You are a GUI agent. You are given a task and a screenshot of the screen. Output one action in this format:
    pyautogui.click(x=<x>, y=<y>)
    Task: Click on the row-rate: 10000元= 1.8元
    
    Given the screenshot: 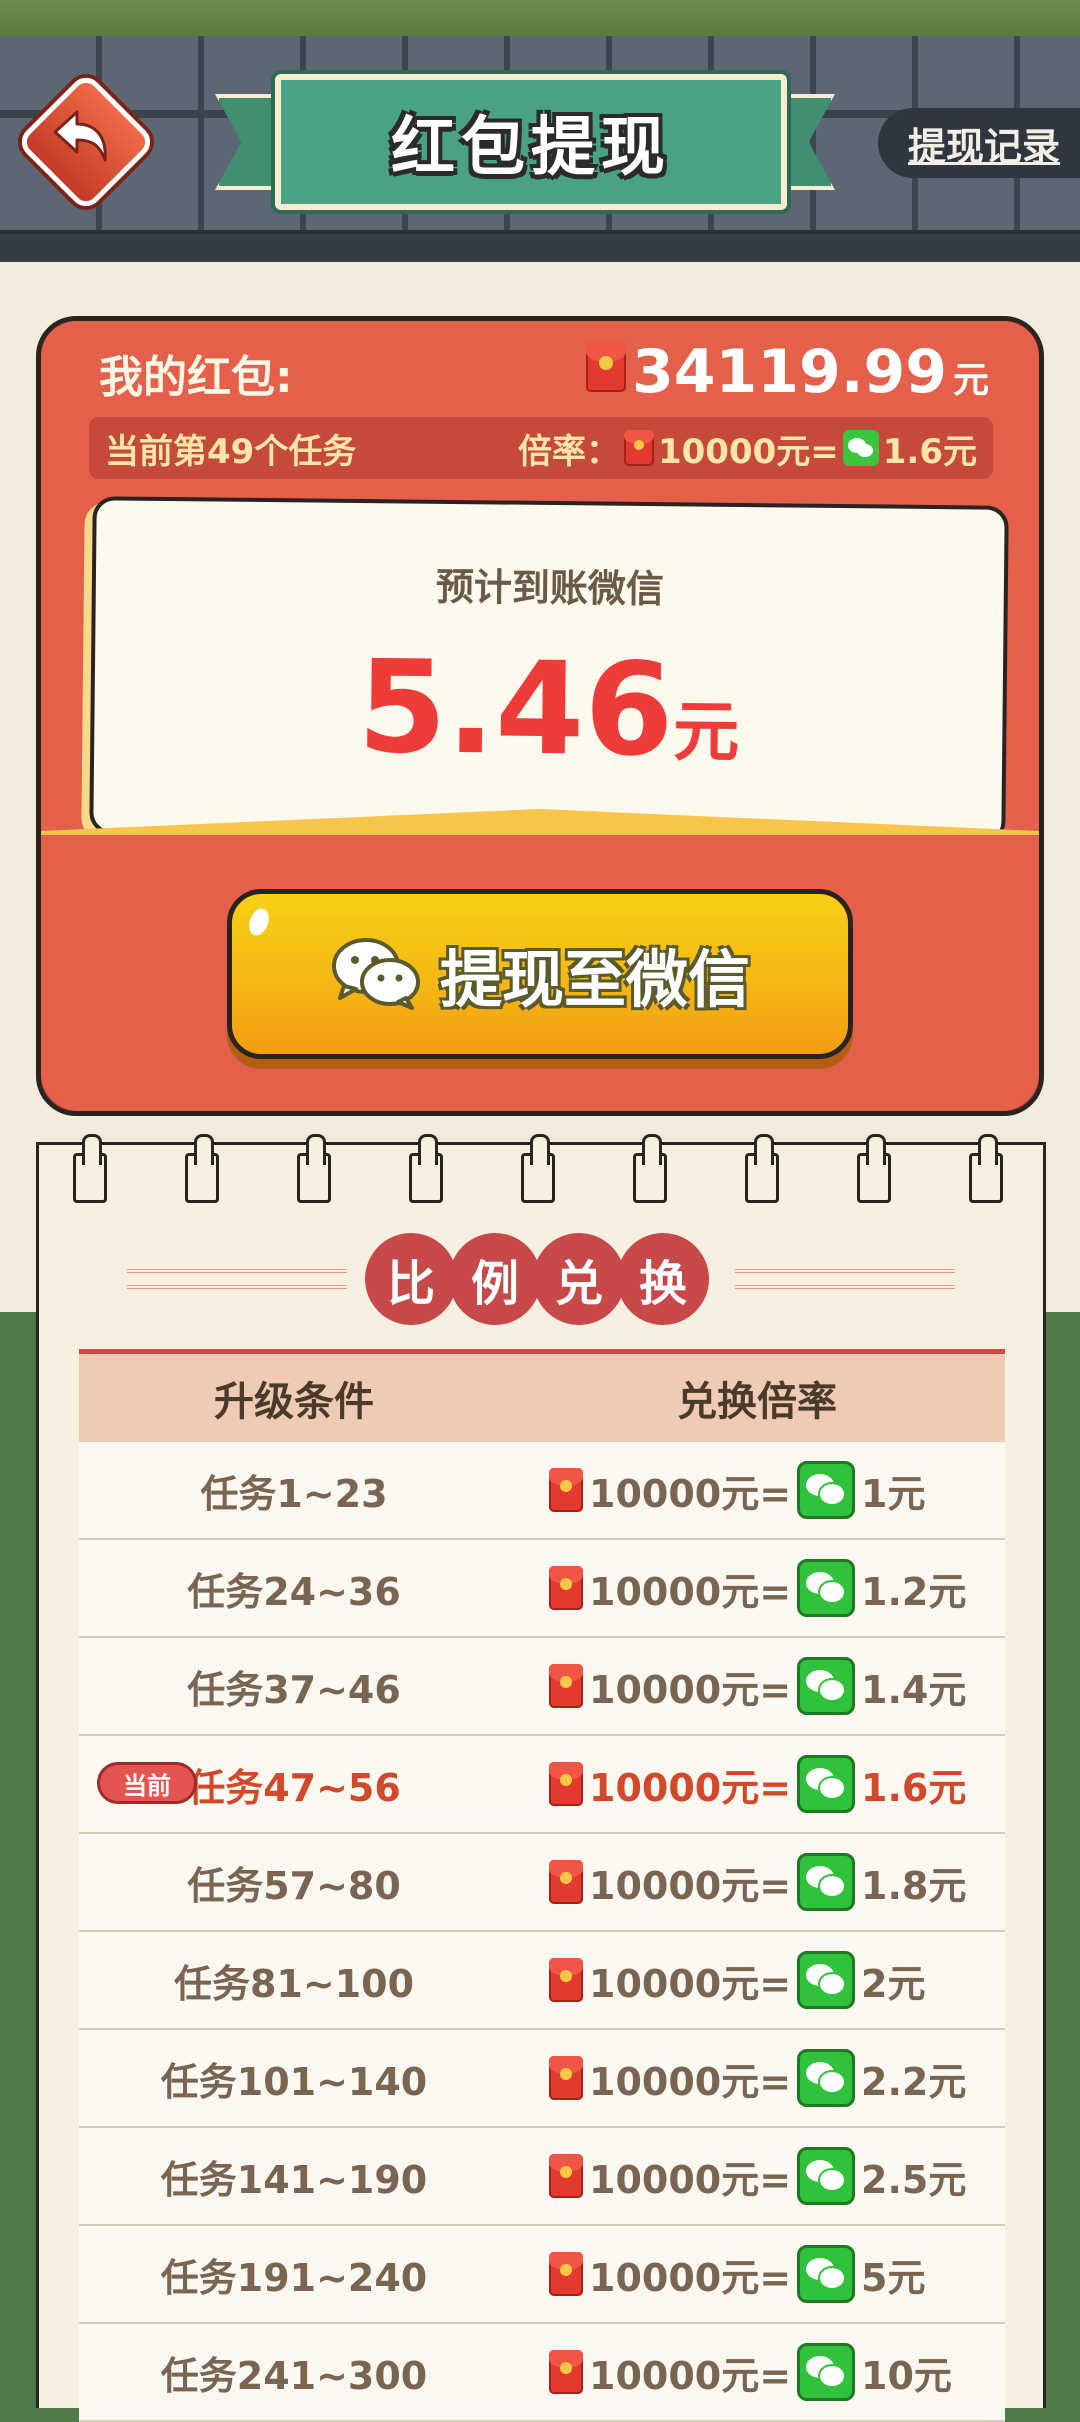 What is the action you would take?
    pyautogui.click(x=757, y=1882)
    